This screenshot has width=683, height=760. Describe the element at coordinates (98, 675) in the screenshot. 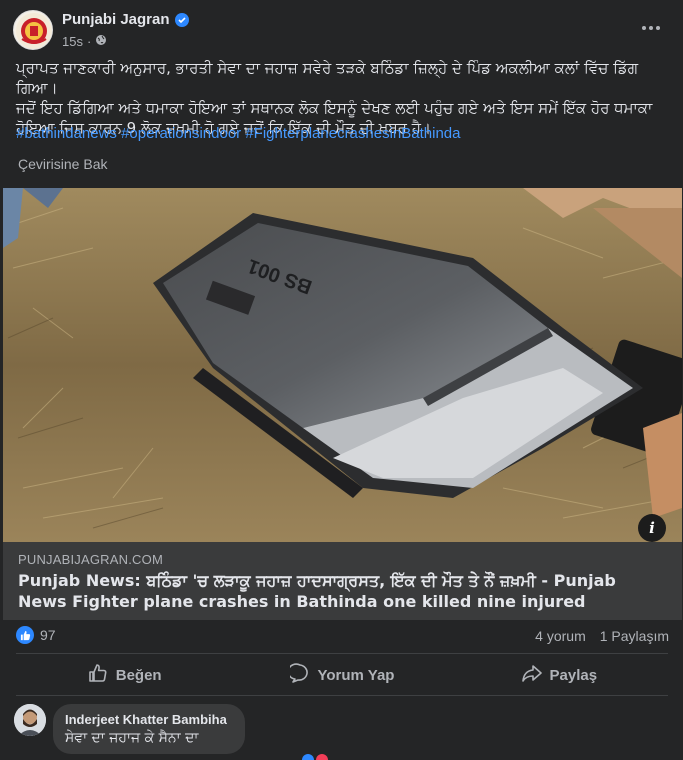

I see `thumbs-up-icon` at that location.